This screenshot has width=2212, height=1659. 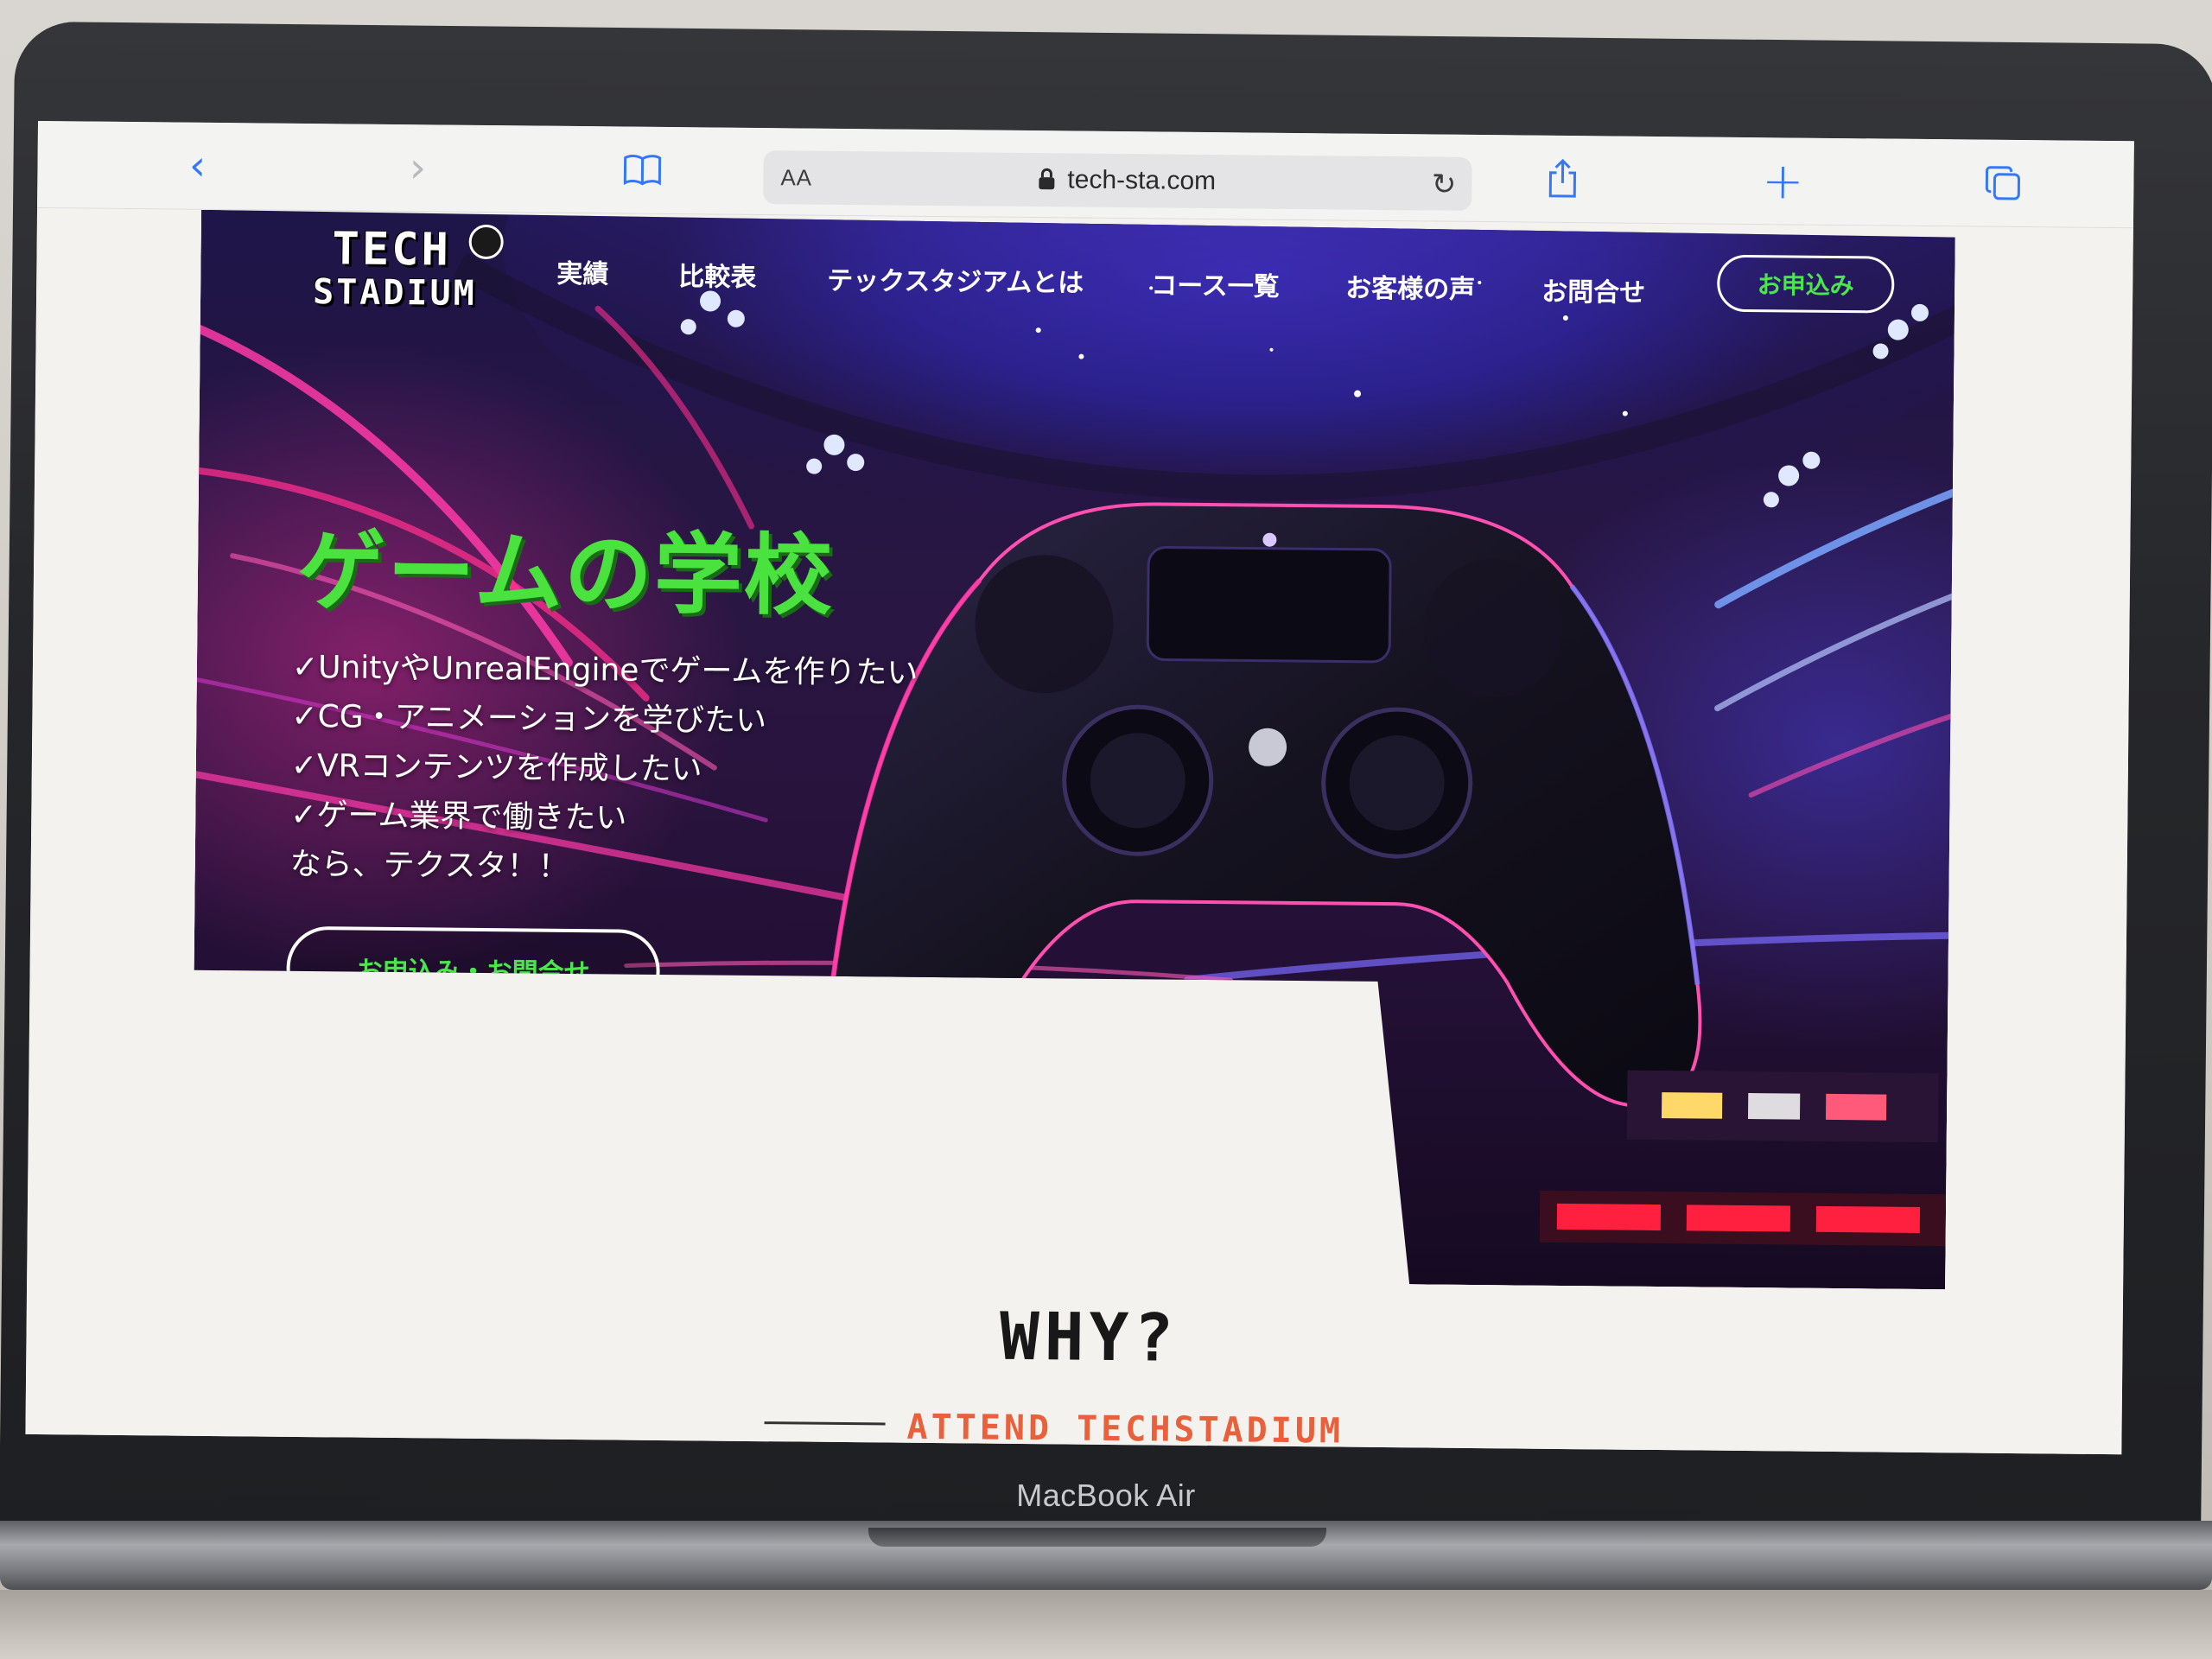 What do you see at coordinates (717, 274) in the screenshot?
I see `nav-item-comparison: 比較表` at bounding box center [717, 274].